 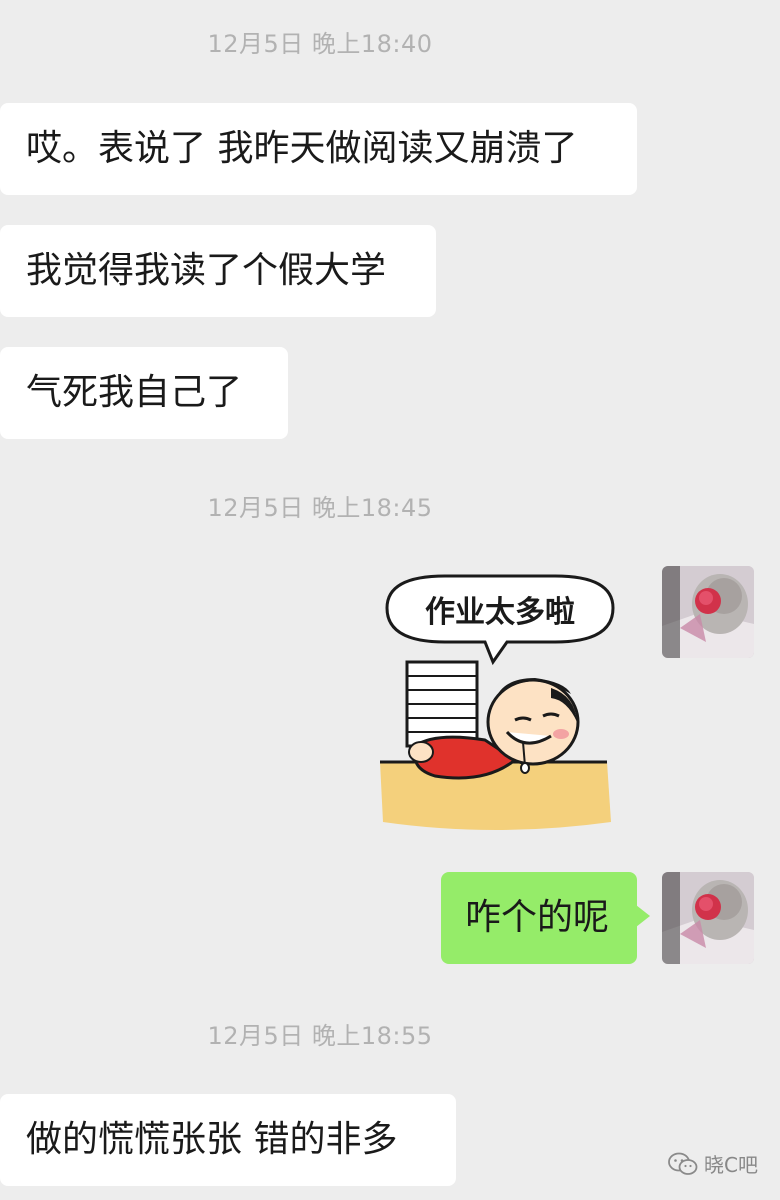 I want to click on message-text: 哎。表说了 我昨天做阅读又崩溃了, so click(x=302, y=148).